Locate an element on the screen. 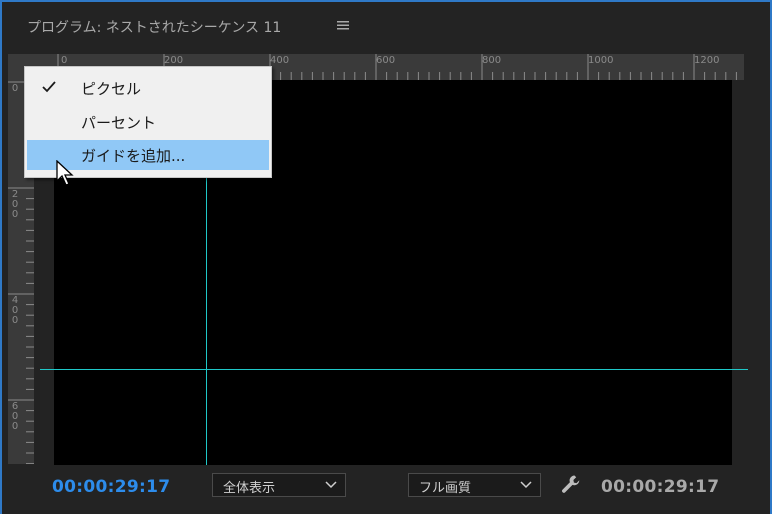 The height and width of the screenshot is (514, 772). ruler-top-label: 200 is located at coordinates (174, 60).